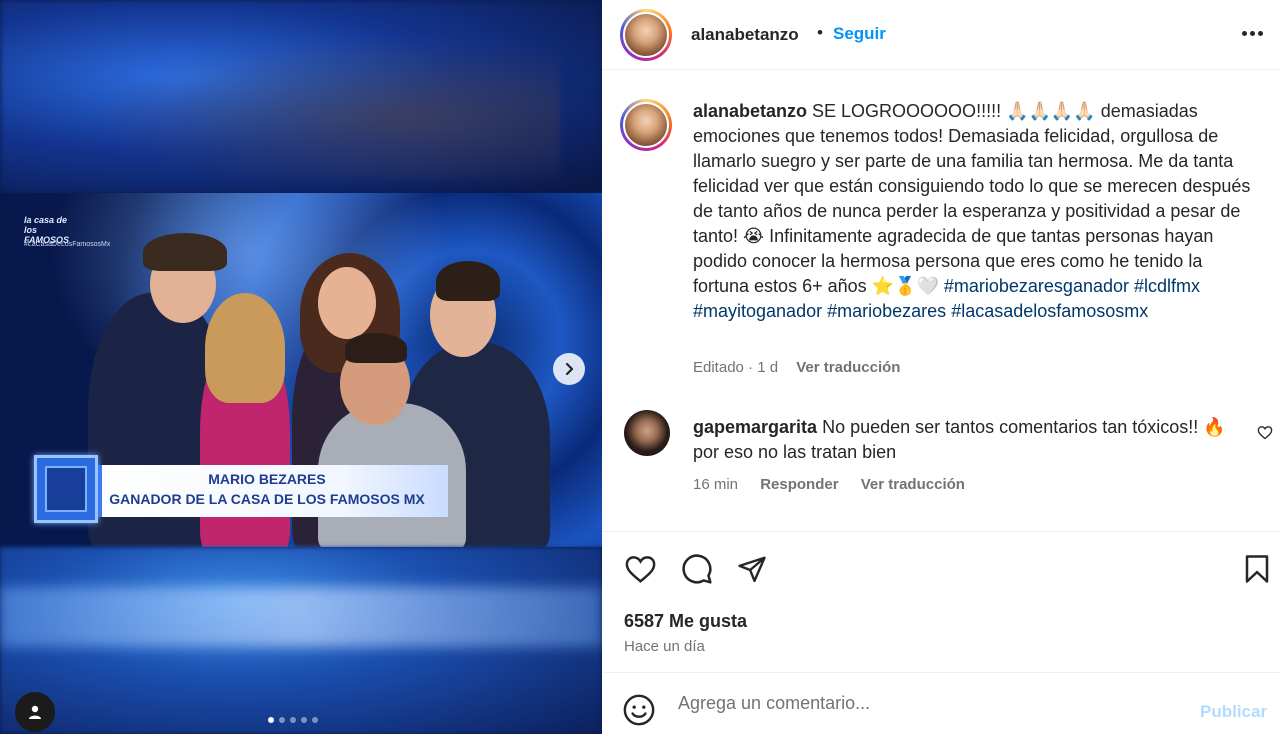 The image size is (1281, 734). I want to click on bookmark-icon, so click(1257, 569).